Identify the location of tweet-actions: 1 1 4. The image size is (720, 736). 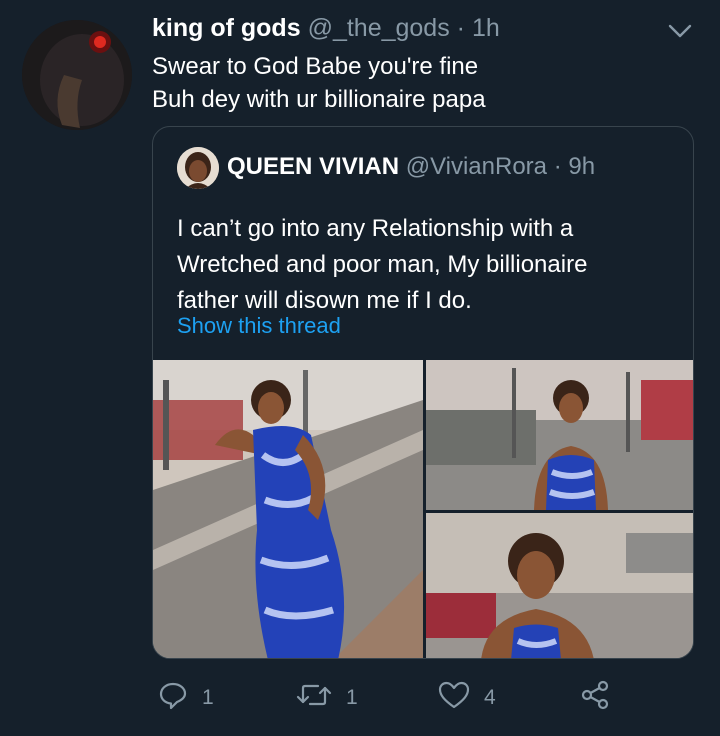
(360, 695).